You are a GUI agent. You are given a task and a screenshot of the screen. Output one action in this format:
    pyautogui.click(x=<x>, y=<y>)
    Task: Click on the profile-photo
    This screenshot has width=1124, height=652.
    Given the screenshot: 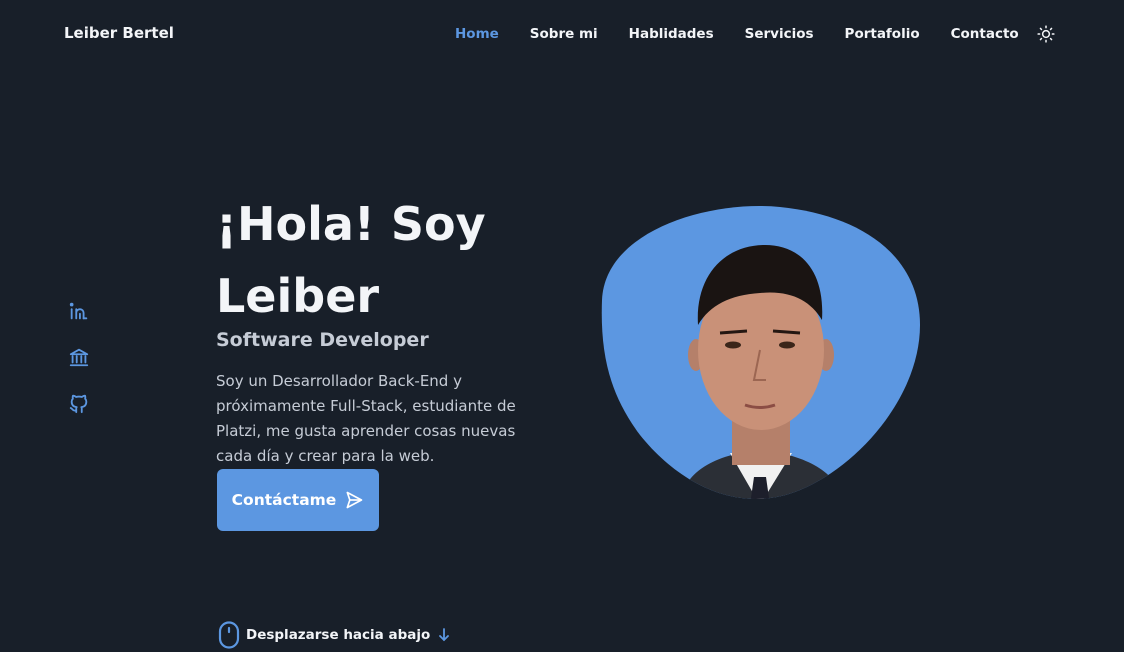 What is the action you would take?
    pyautogui.click(x=762, y=355)
    